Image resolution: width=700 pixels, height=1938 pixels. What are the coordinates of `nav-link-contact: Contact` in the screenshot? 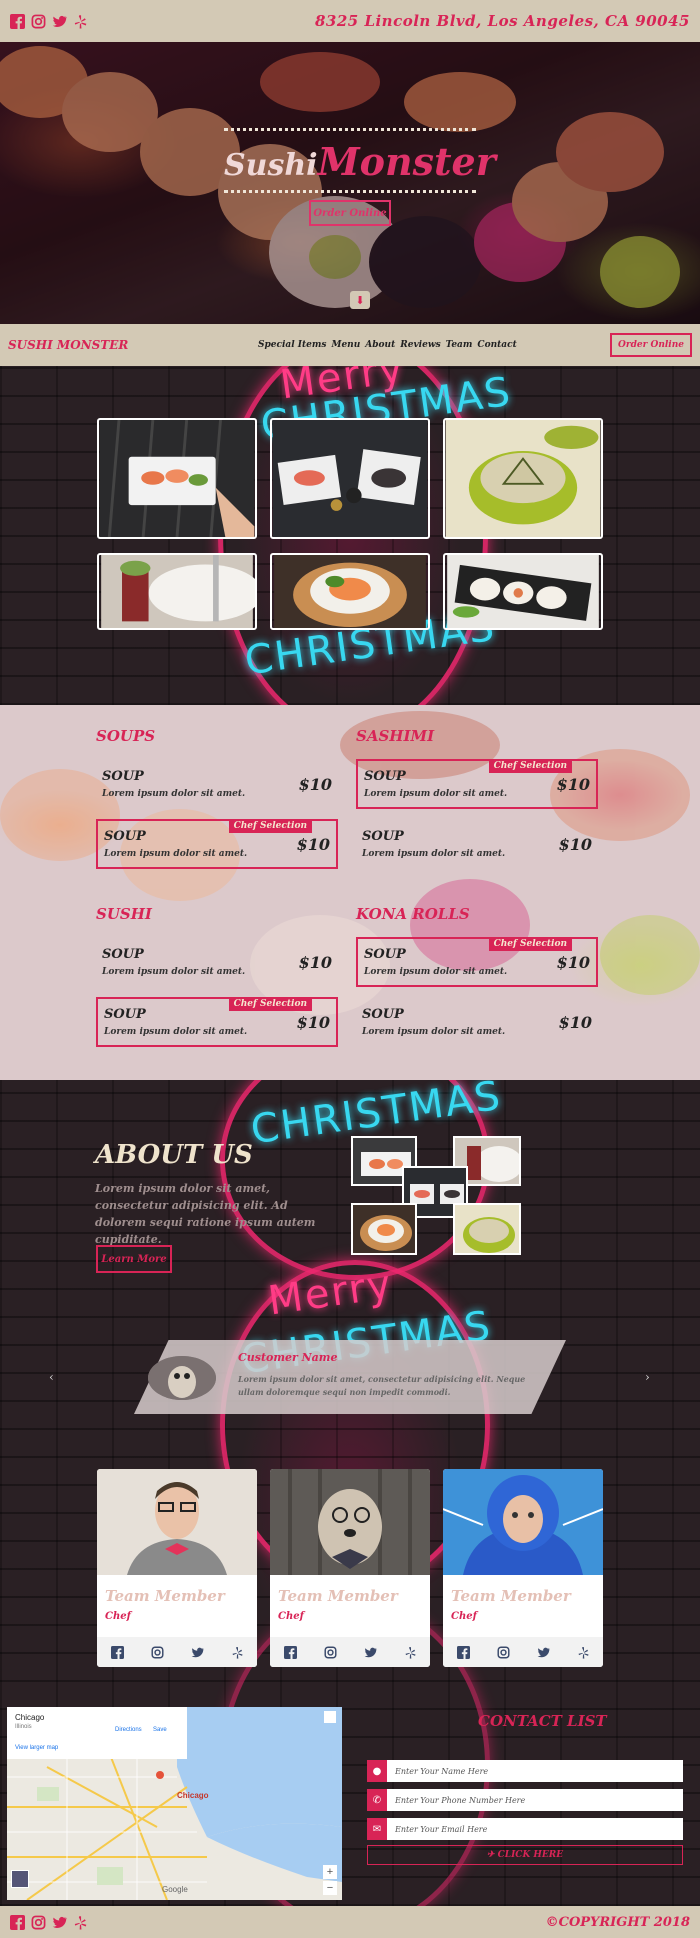 It's located at (496, 345).